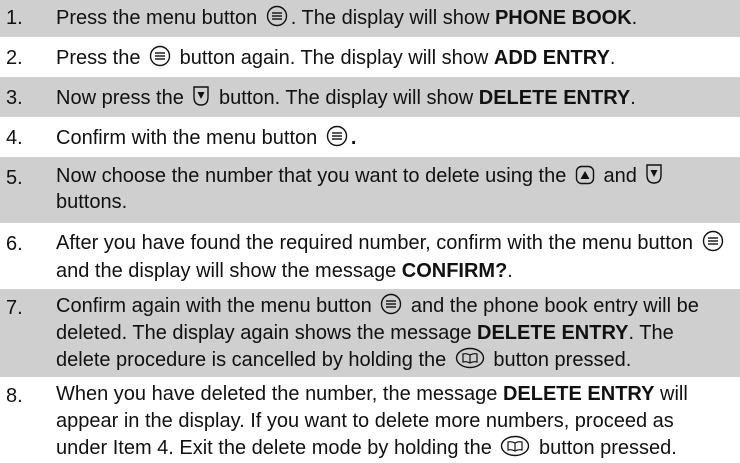  I want to click on step-number: 8., so click(14, 396).